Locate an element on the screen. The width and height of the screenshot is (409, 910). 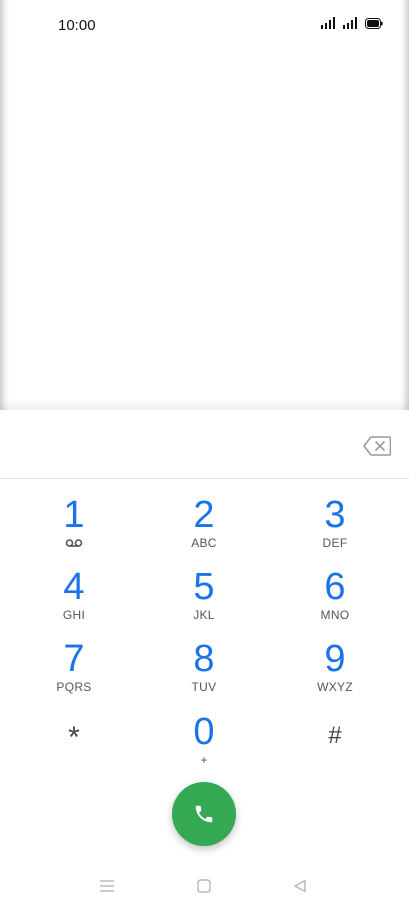
backspace-icon is located at coordinates (377, 446).